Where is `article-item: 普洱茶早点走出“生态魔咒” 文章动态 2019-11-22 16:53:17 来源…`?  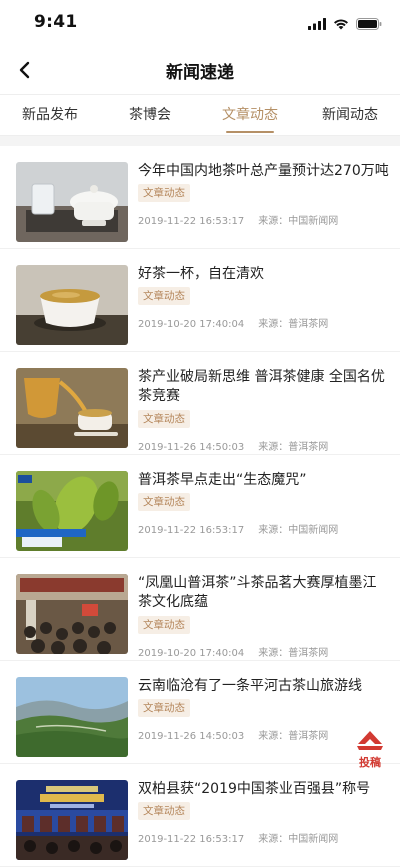 article-item: 普洱茶早点走出“生态魔咒” 文章动态 2019-11-22 16:53:17 来源… is located at coordinates (200, 506).